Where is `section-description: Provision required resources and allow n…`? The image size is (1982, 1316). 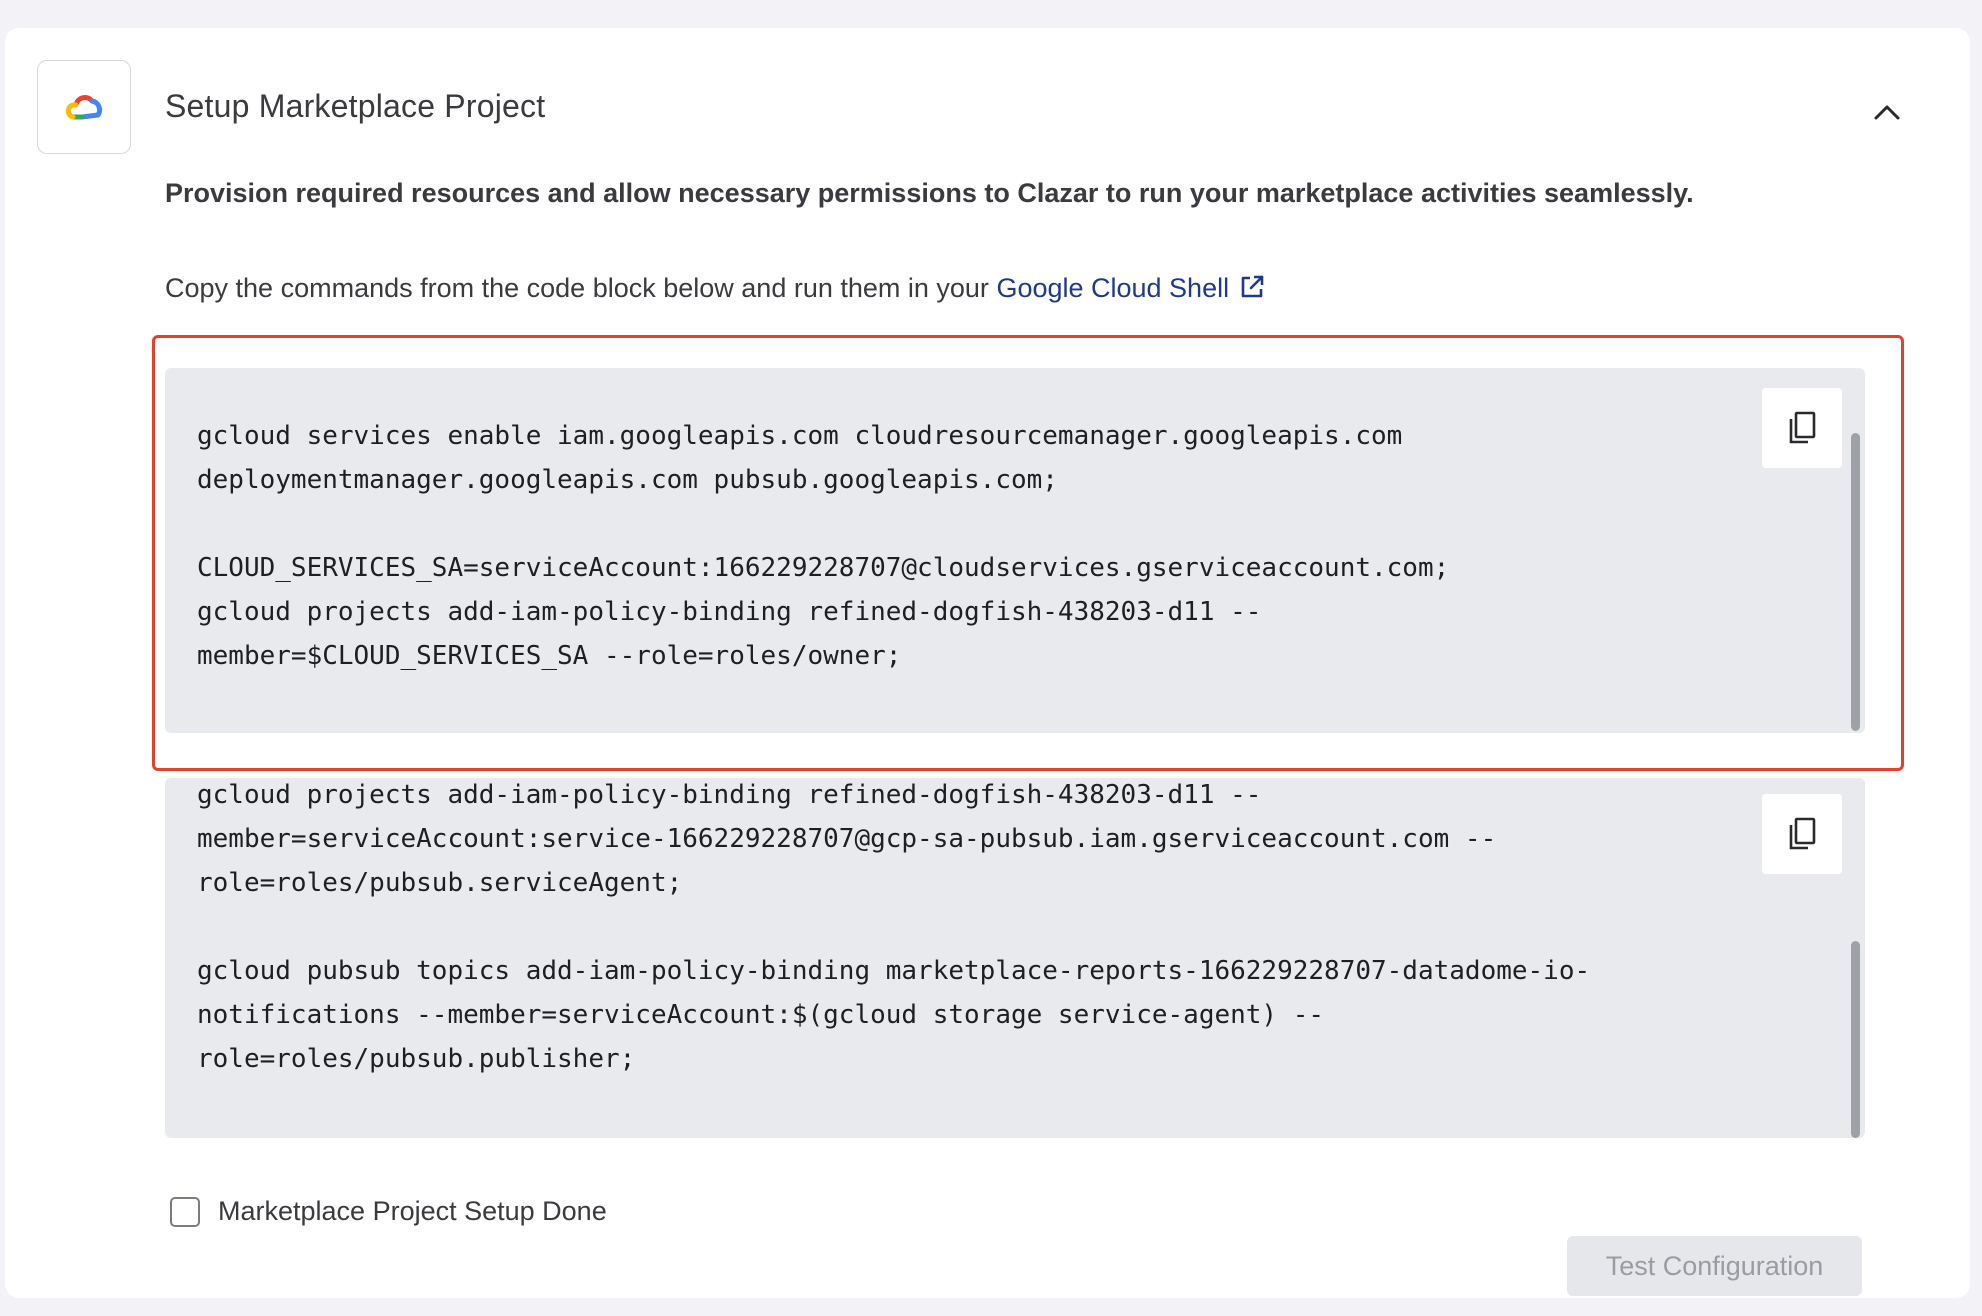 section-description: Provision required resources and allow n… is located at coordinates (929, 193).